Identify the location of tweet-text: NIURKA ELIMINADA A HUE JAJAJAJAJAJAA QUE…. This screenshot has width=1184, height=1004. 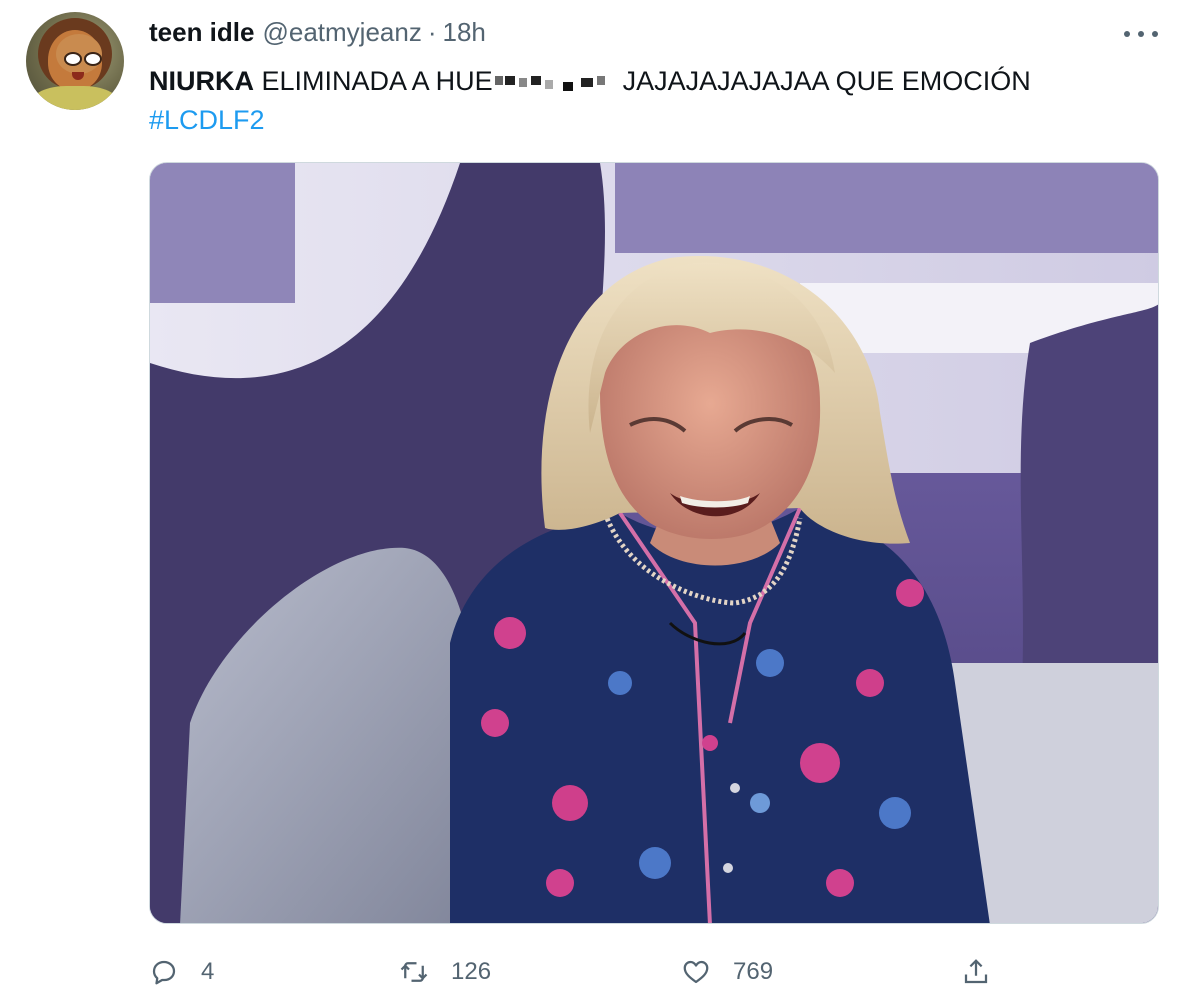
(644, 101).